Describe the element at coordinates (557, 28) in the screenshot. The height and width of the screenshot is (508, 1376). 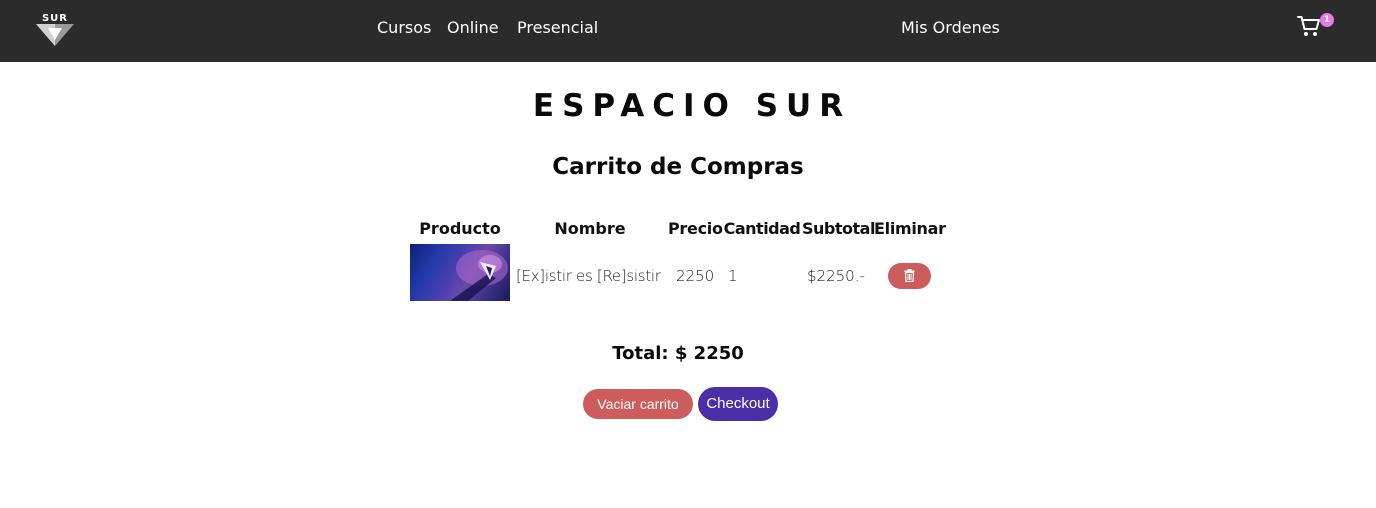
I see `nav-link-presencial: Presencial` at that location.